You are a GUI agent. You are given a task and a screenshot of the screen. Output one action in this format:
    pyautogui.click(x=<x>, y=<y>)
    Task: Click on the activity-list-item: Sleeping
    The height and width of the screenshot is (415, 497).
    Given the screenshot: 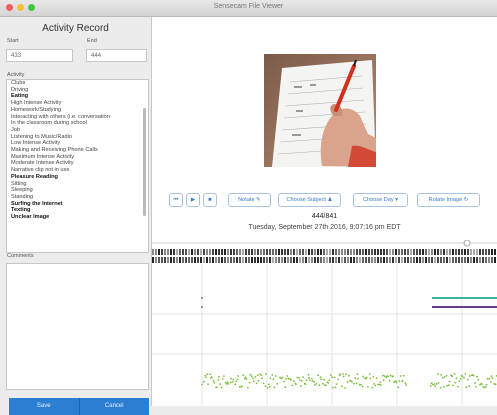 What is the action you would take?
    pyautogui.click(x=77, y=190)
    